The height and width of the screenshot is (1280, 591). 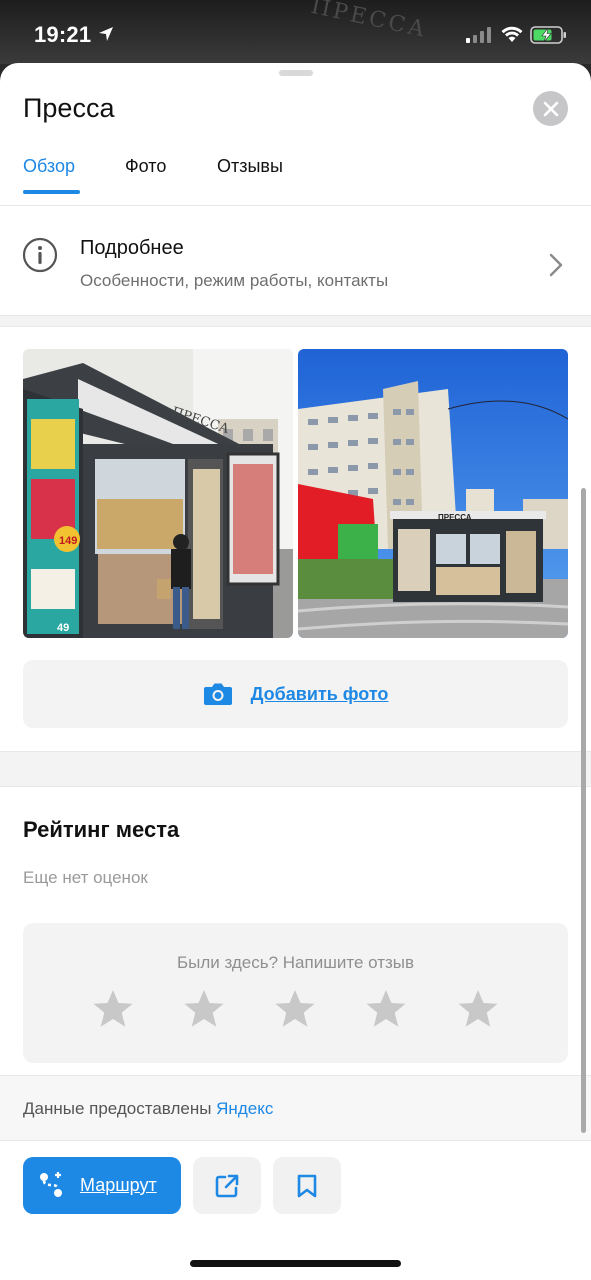 I want to click on home-indicator, so click(x=295, y=1263).